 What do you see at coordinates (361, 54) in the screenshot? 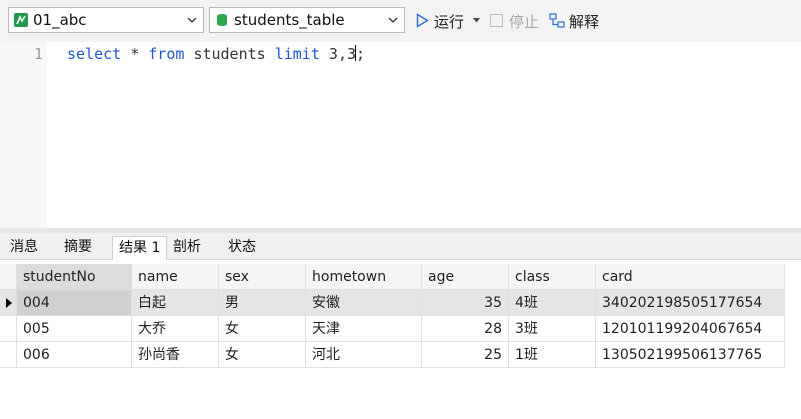
I see `semicolon-token: ;` at bounding box center [361, 54].